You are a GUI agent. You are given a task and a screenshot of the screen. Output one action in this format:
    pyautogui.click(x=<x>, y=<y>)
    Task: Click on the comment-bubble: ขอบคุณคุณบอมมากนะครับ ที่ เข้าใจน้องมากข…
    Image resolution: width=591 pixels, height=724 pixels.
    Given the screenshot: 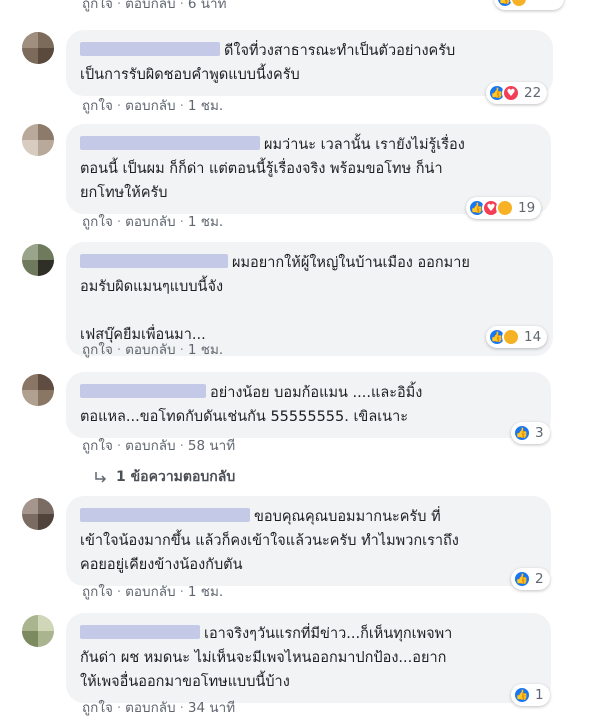 What is the action you would take?
    pyautogui.click(x=308, y=541)
    